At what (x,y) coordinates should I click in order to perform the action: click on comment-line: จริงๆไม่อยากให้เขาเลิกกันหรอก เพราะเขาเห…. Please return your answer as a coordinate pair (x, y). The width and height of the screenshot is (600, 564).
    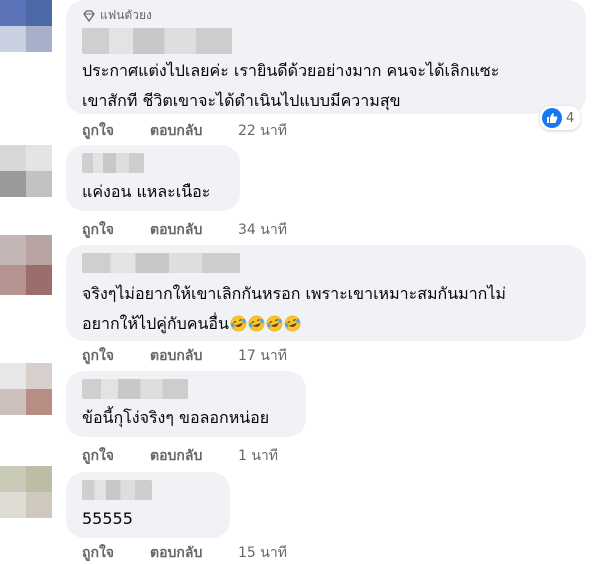
    Looking at the image, I should click on (294, 293).